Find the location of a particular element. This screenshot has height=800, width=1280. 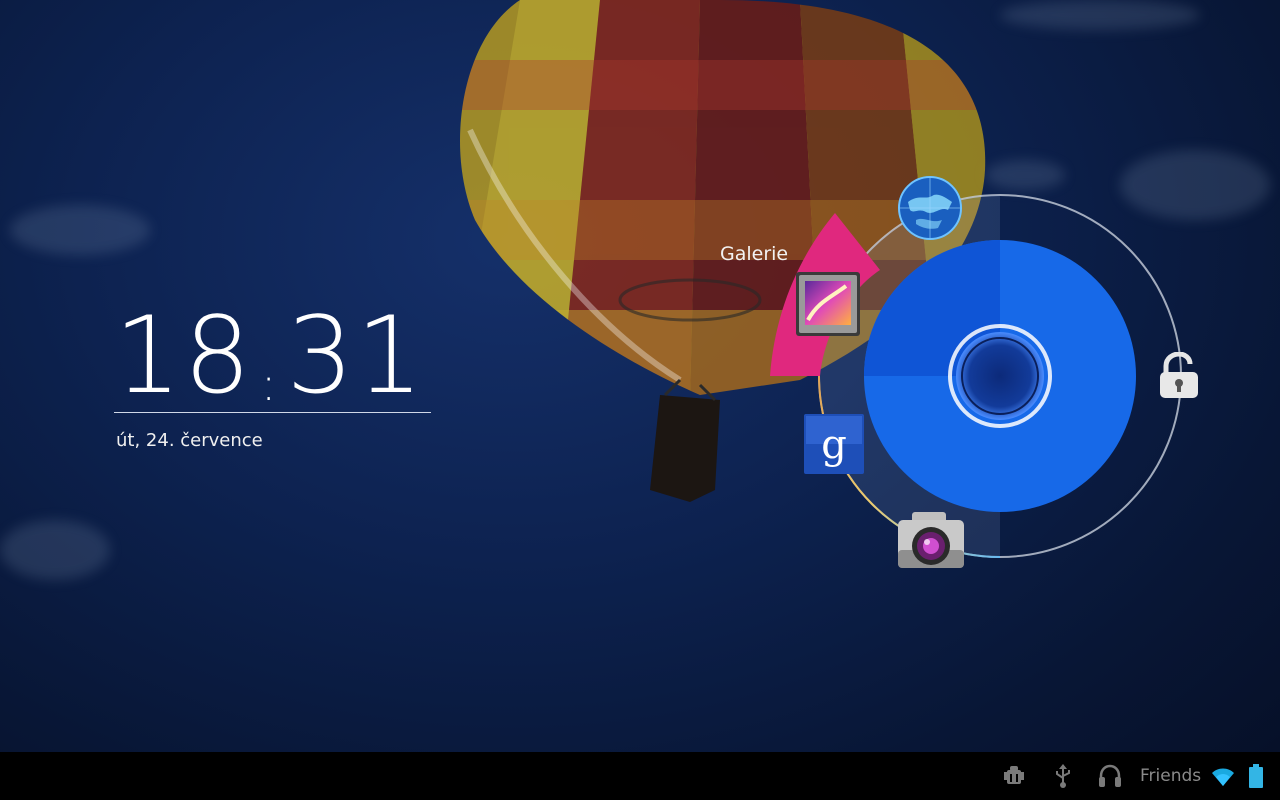

friends-label: Friends is located at coordinates (1171, 776).